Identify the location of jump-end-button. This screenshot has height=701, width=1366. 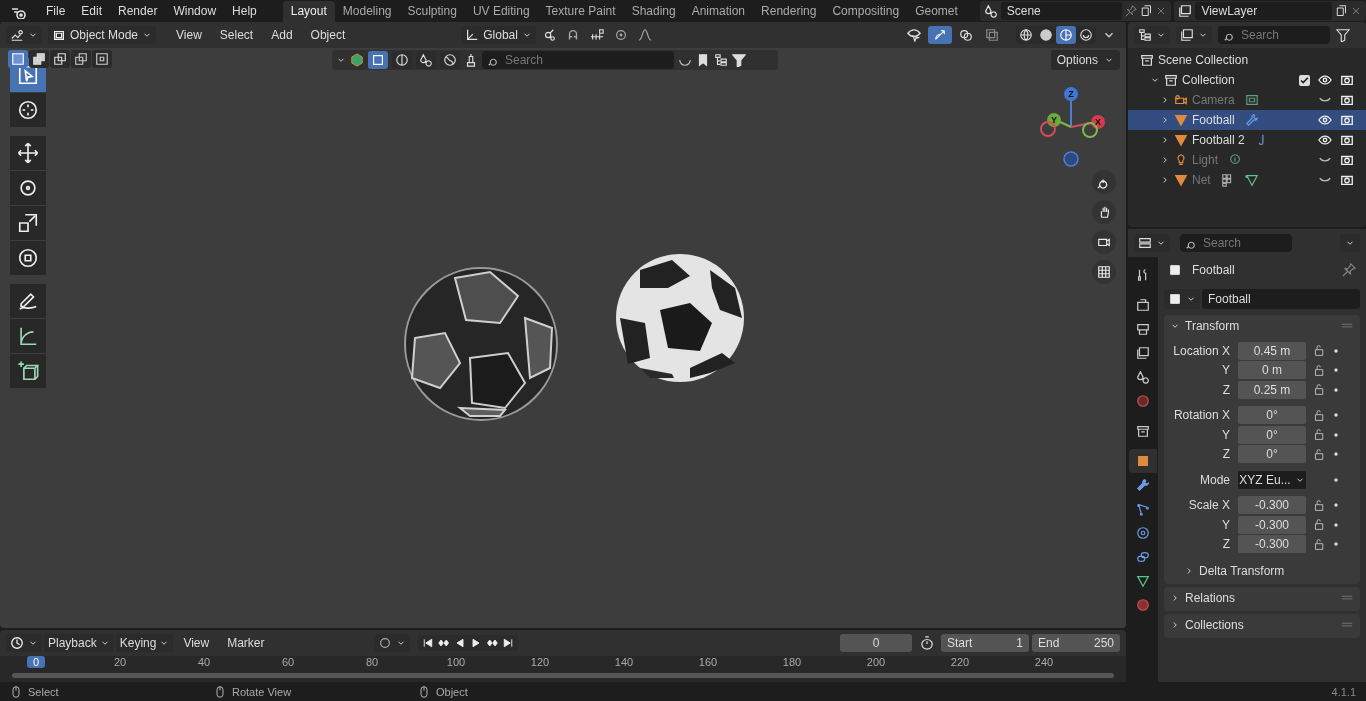
(508, 643).